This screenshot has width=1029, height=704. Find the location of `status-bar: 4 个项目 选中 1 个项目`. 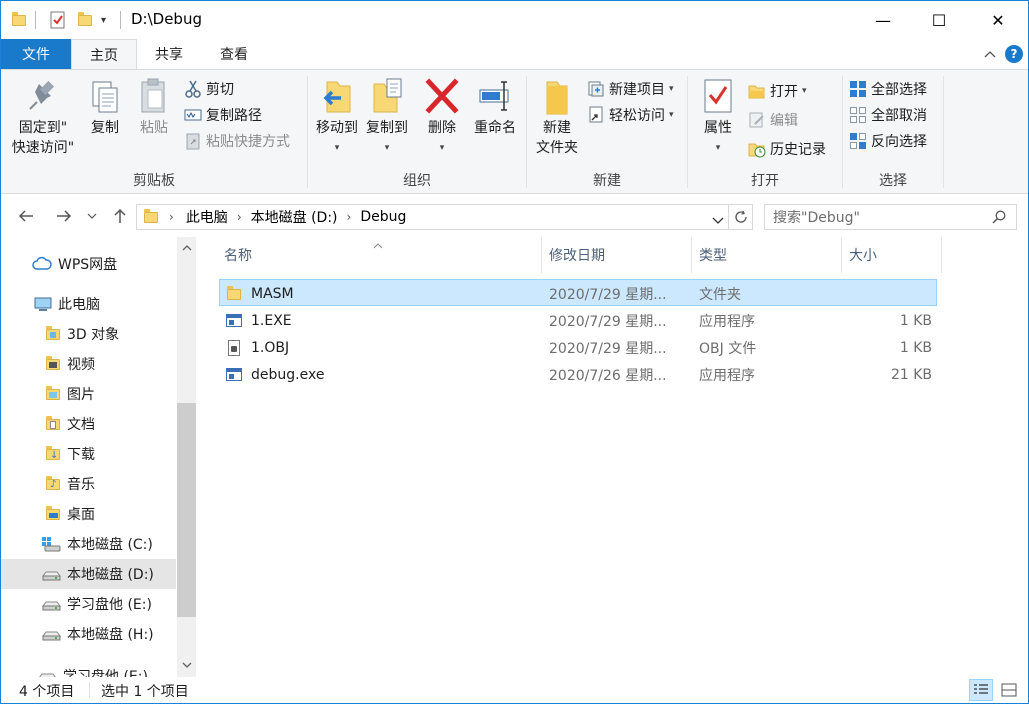

status-bar: 4 个项目 选中 1 个项目 is located at coordinates (514, 690).